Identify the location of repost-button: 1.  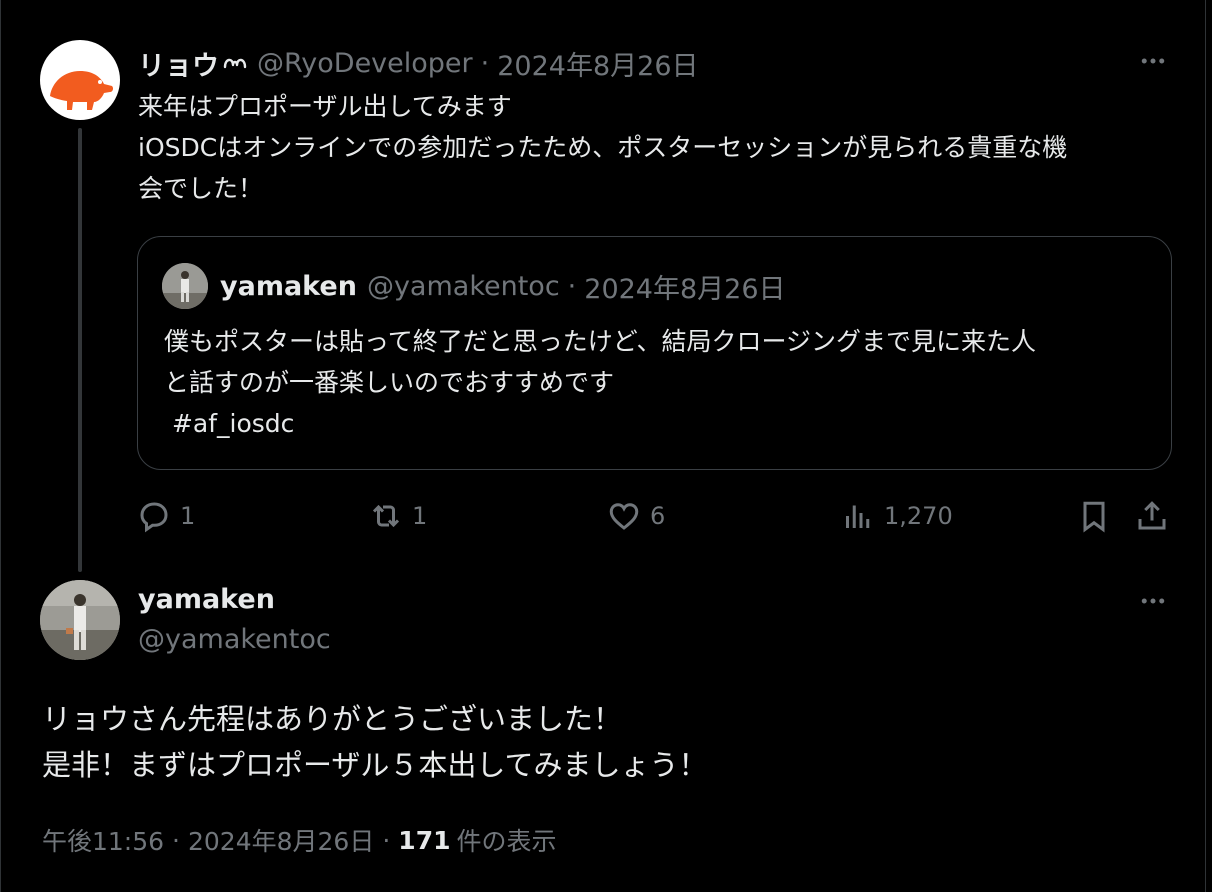
(397, 516).